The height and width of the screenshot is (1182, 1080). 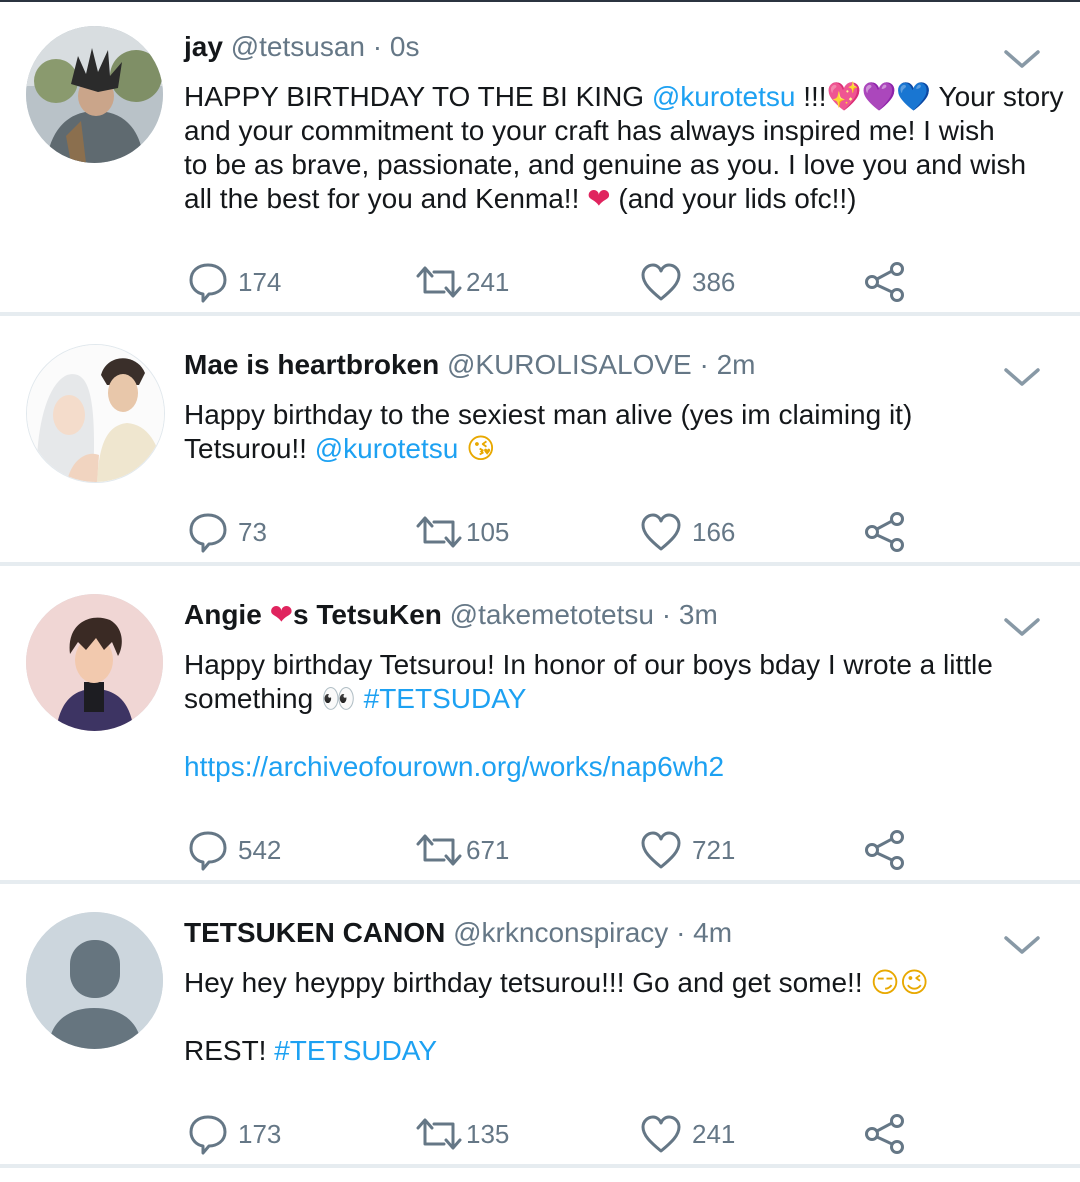 What do you see at coordinates (203, 46) in the screenshot?
I see `display-name: jay` at bounding box center [203, 46].